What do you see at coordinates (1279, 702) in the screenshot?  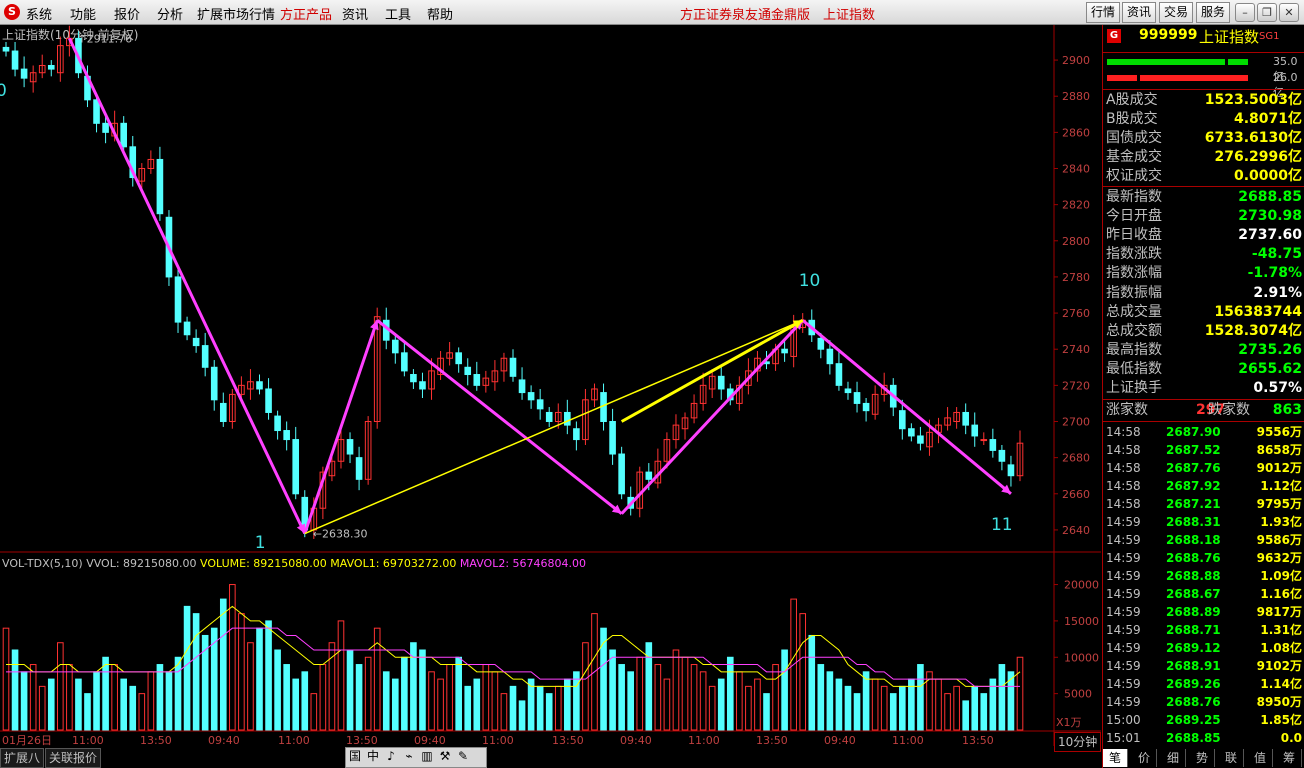 I see `tick-volume: 8950万` at bounding box center [1279, 702].